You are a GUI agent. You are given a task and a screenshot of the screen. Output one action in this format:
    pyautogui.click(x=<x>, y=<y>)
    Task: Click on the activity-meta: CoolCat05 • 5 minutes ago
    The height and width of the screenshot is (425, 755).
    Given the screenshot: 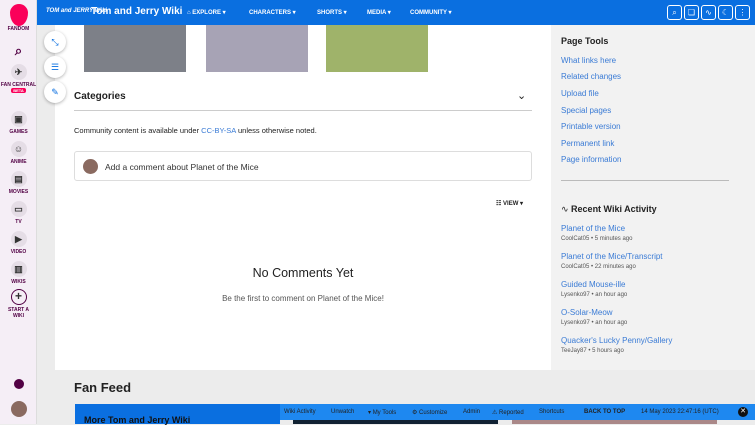 What is the action you would take?
    pyautogui.click(x=597, y=239)
    